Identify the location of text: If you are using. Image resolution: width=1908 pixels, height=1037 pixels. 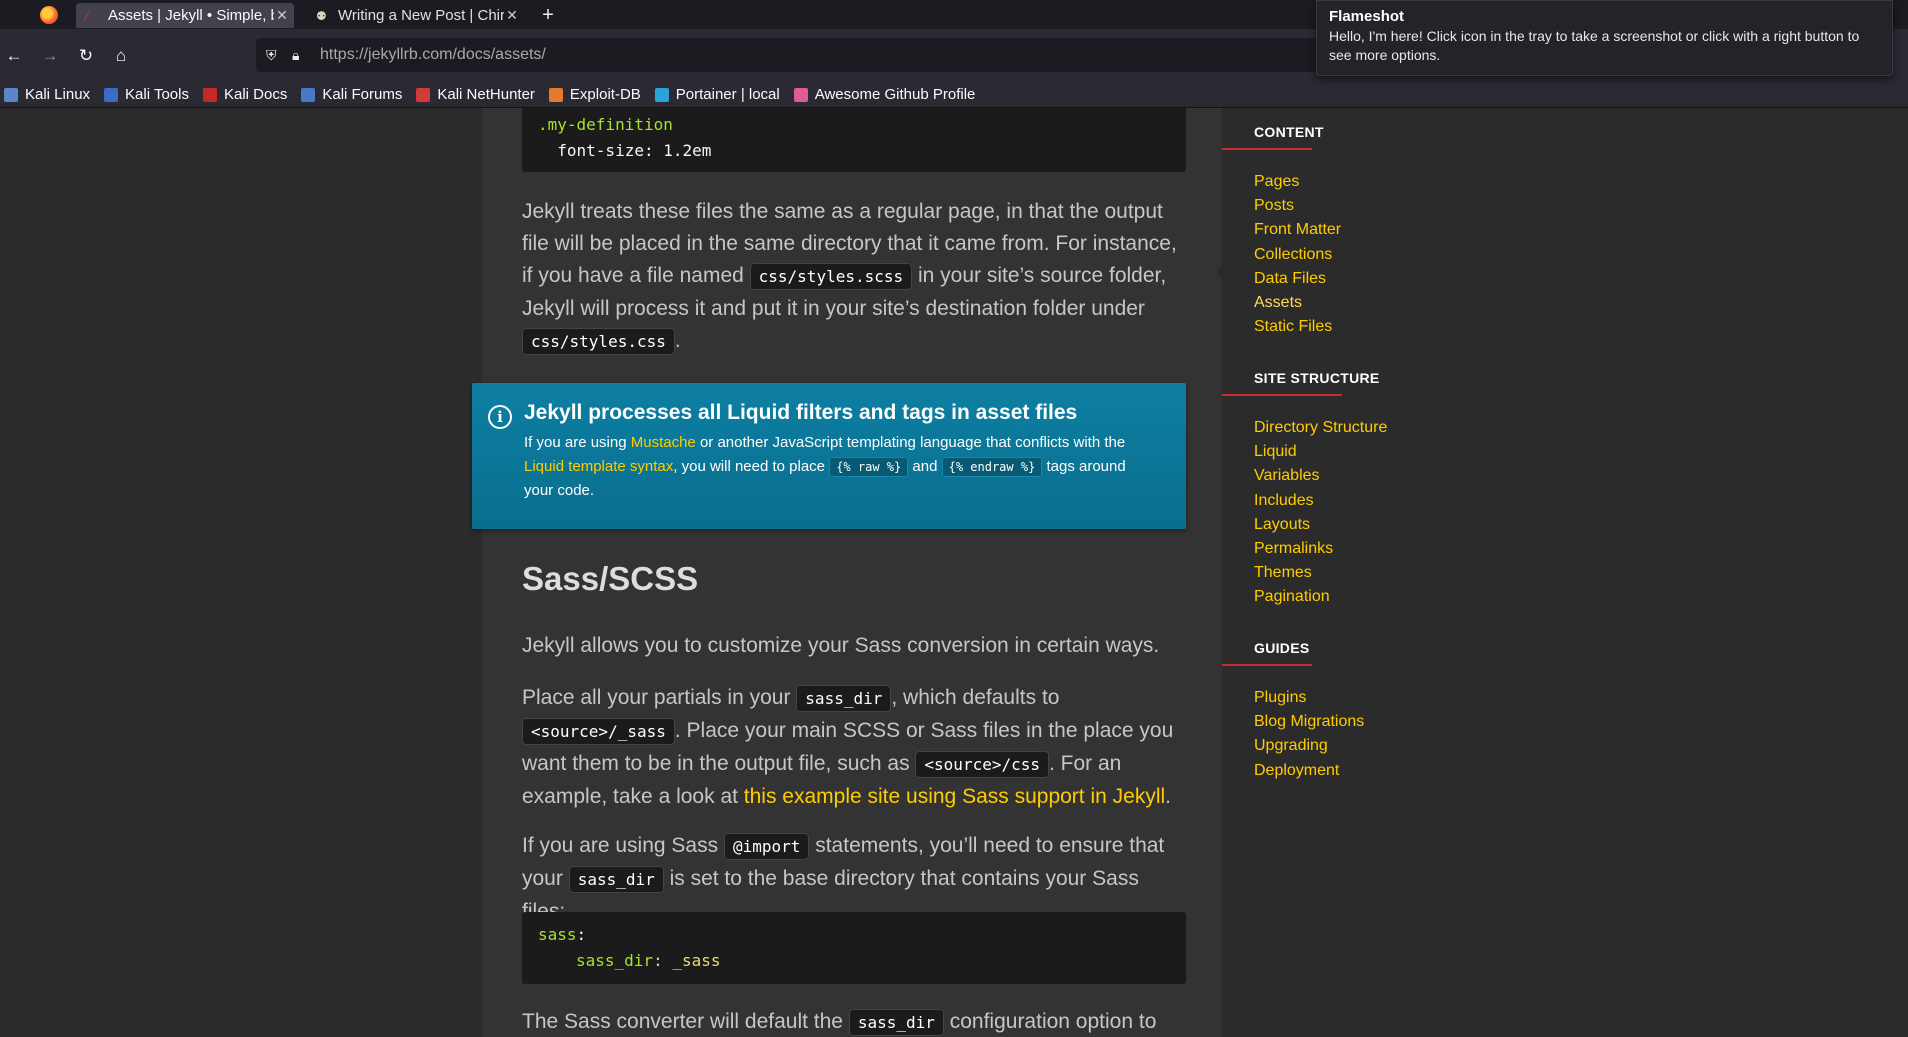
(577, 442).